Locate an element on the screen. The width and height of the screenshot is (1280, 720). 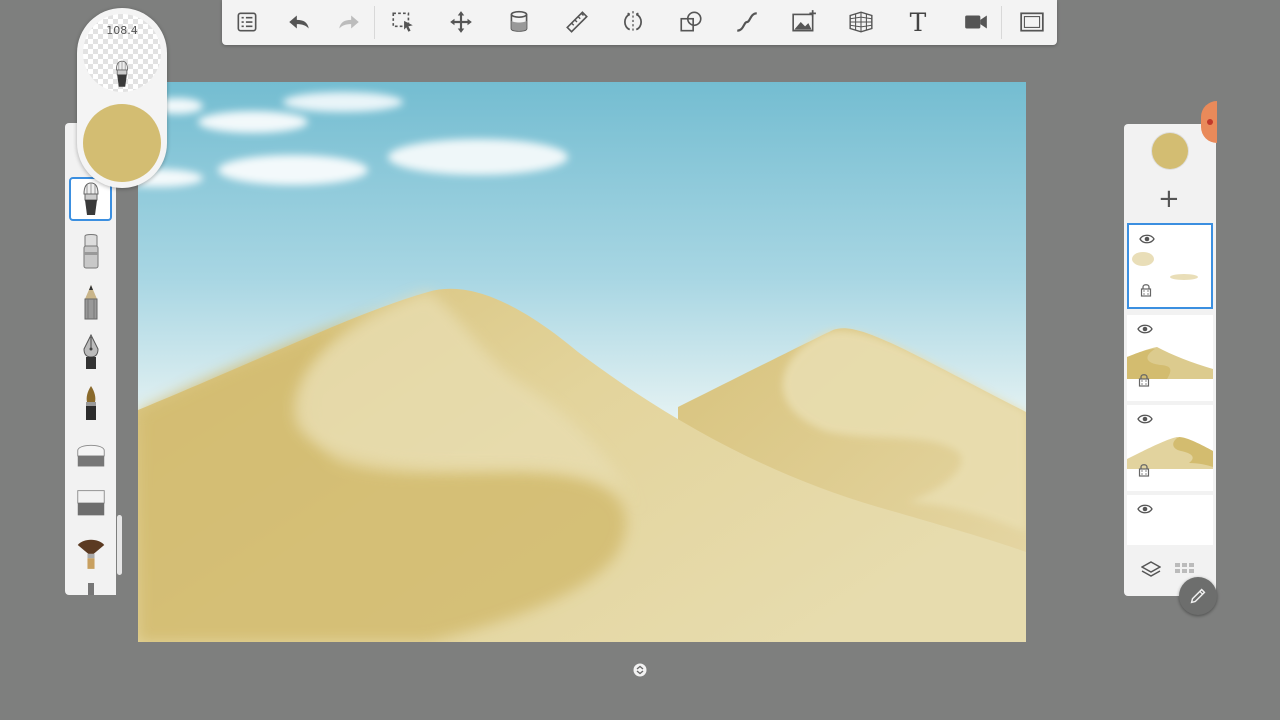
fullscreen-icon is located at coordinates (1032, 22).